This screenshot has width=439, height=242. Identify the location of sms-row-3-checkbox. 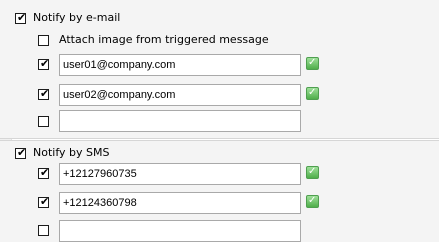
(43, 230).